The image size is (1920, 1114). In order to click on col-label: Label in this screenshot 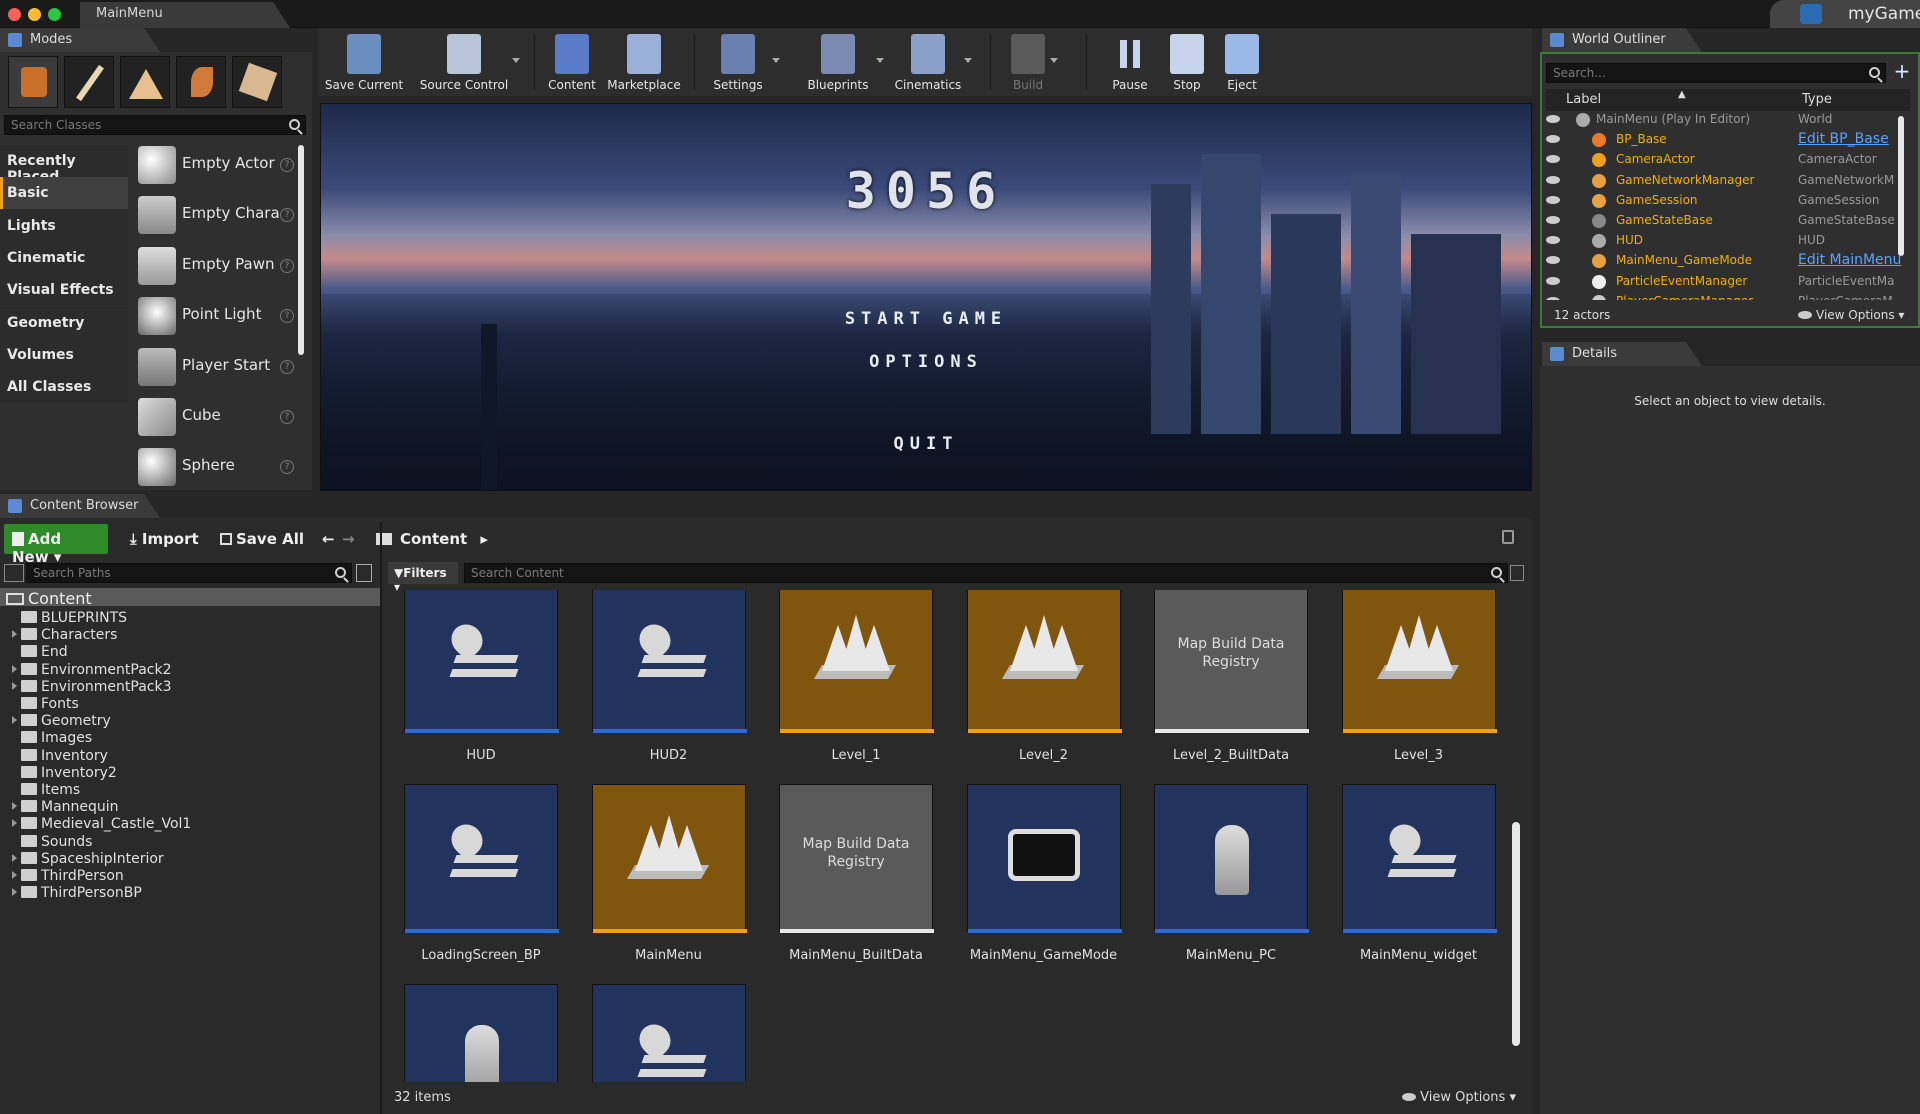, I will do `click(1583, 99)`.